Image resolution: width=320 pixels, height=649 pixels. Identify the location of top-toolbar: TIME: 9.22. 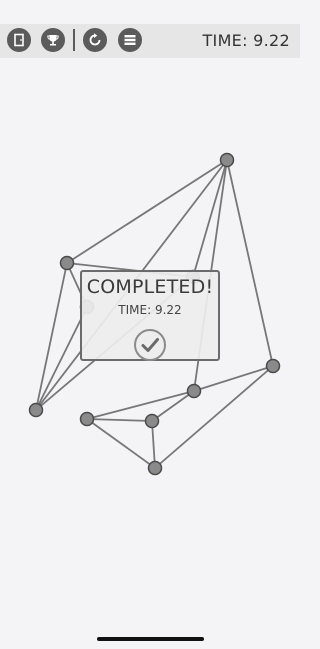
(150, 41).